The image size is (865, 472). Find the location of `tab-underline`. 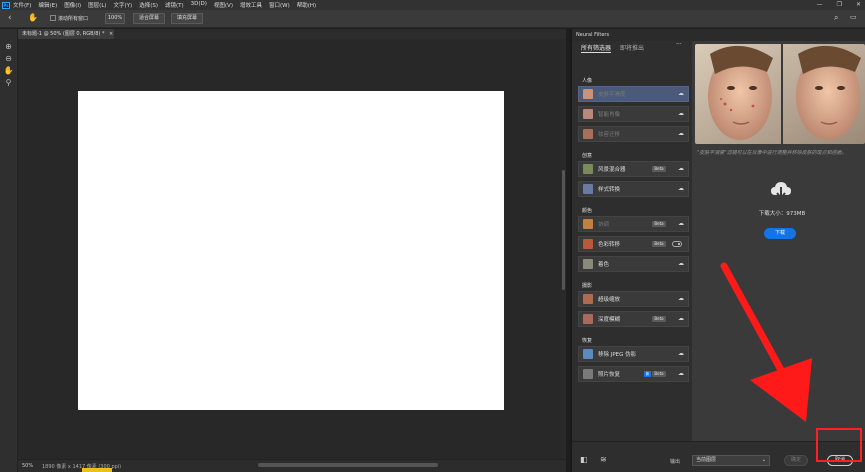

tab-underline is located at coordinates (596, 52).